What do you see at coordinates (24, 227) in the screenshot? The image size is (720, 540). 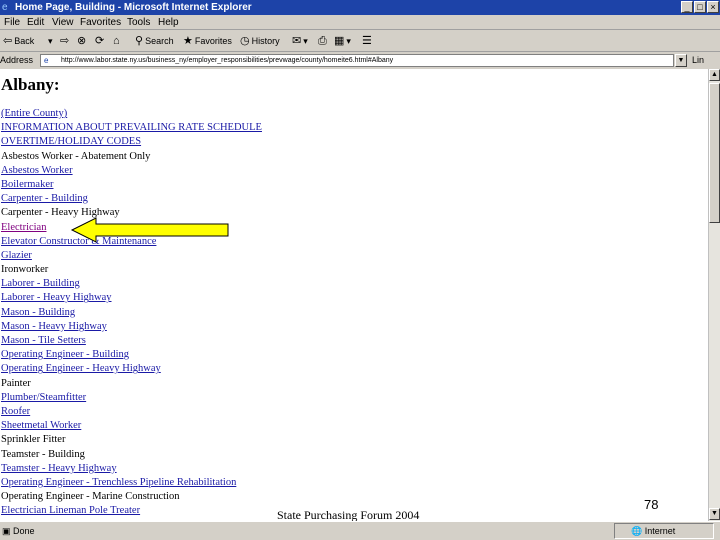 I see `list-item-label: Electrician` at bounding box center [24, 227].